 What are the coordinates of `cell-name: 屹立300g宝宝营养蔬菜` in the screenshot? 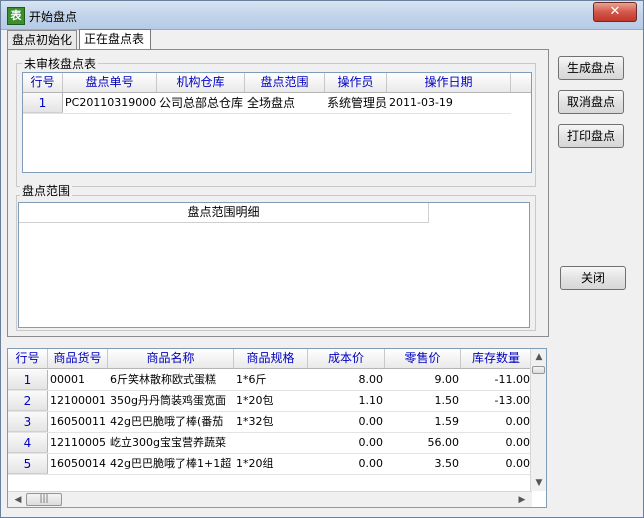 It's located at (168, 442).